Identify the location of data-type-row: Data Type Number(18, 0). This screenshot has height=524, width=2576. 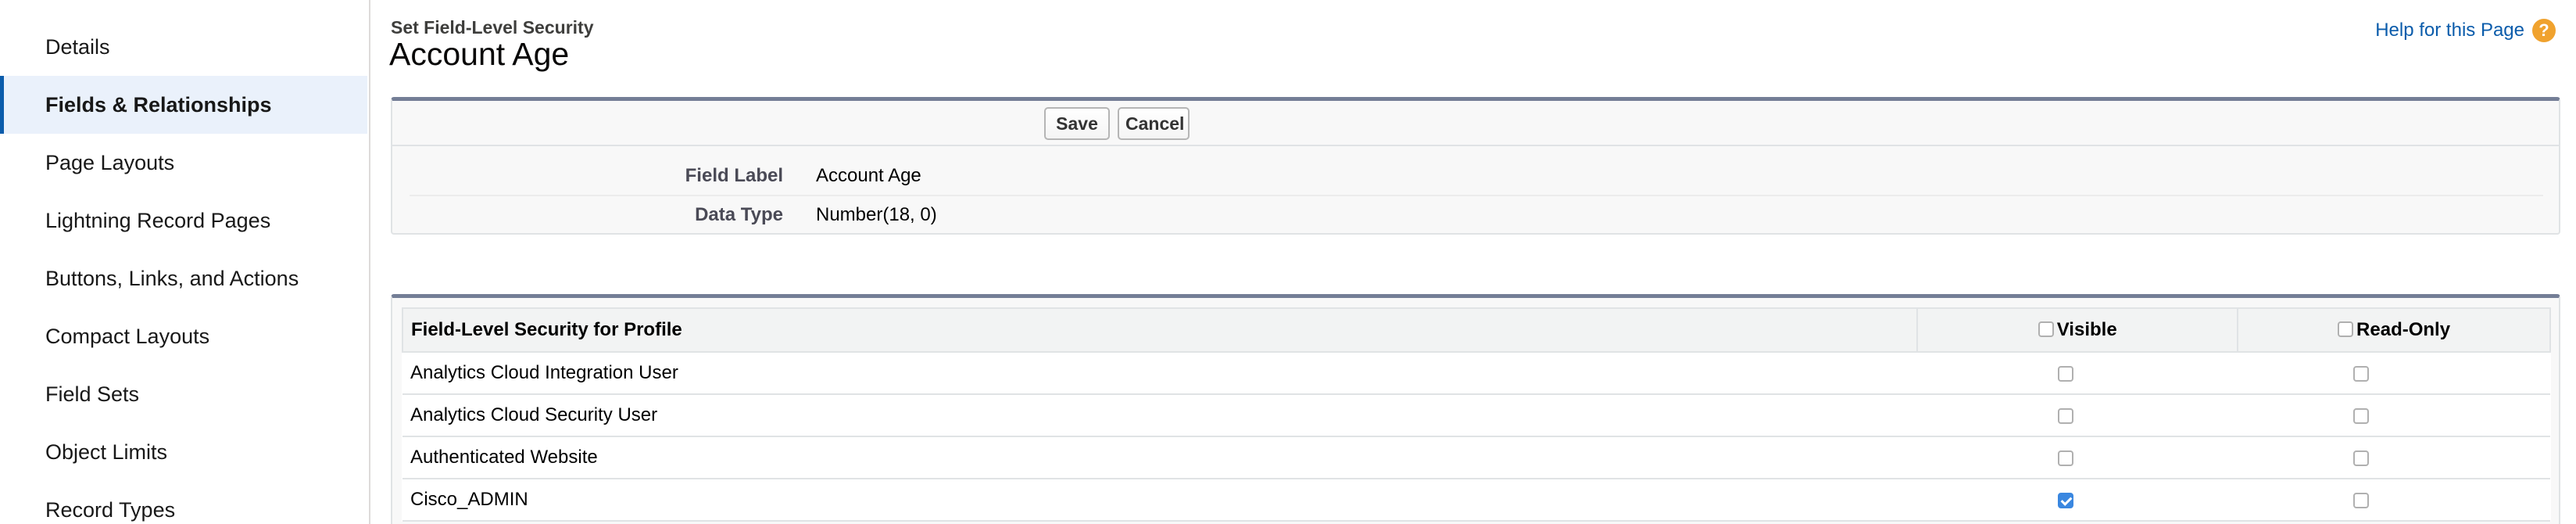
(1476, 214).